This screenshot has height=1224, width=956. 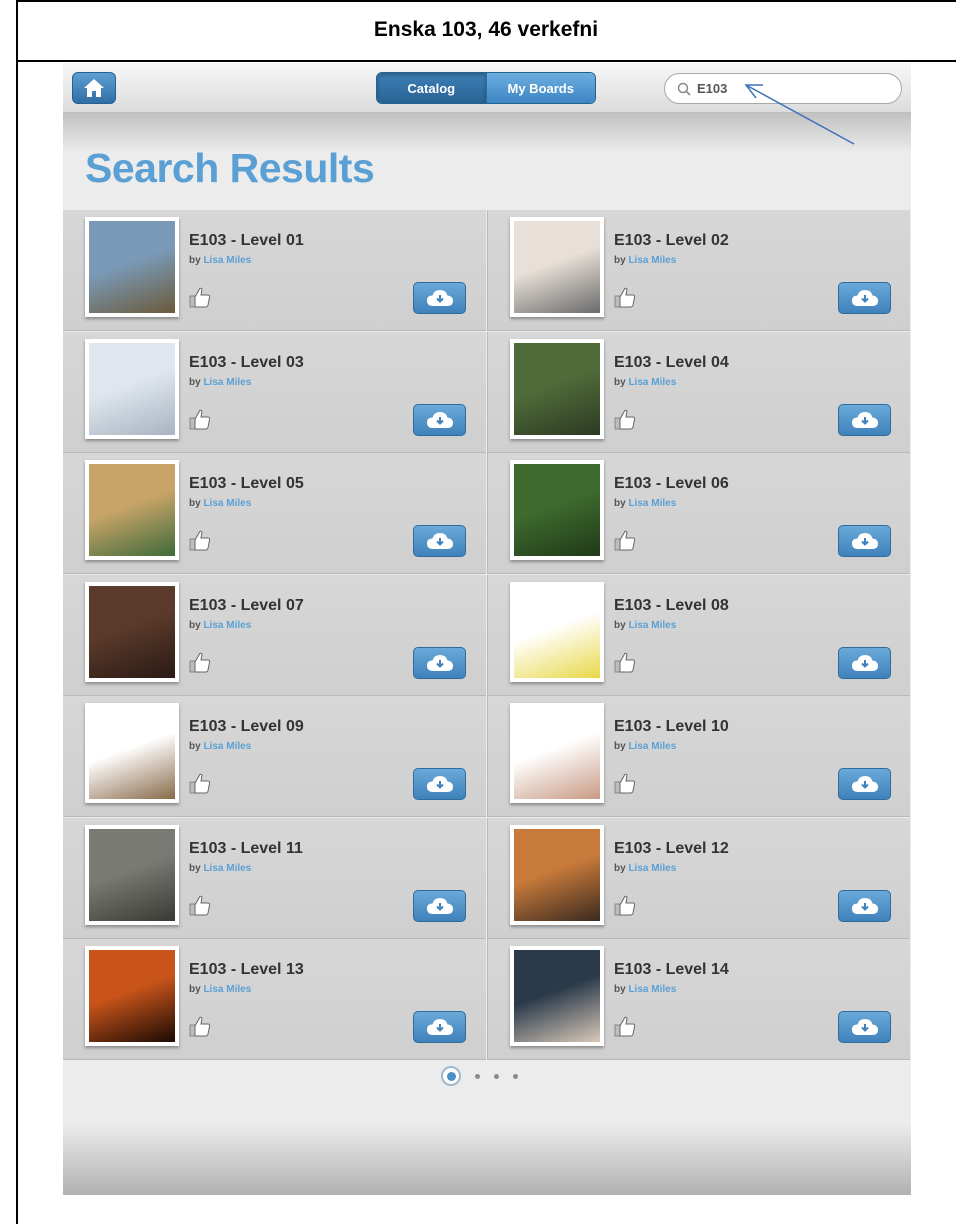 What do you see at coordinates (698, 878) in the screenshot?
I see `result-card: E103 - Level 12 by Lisa Miles` at bounding box center [698, 878].